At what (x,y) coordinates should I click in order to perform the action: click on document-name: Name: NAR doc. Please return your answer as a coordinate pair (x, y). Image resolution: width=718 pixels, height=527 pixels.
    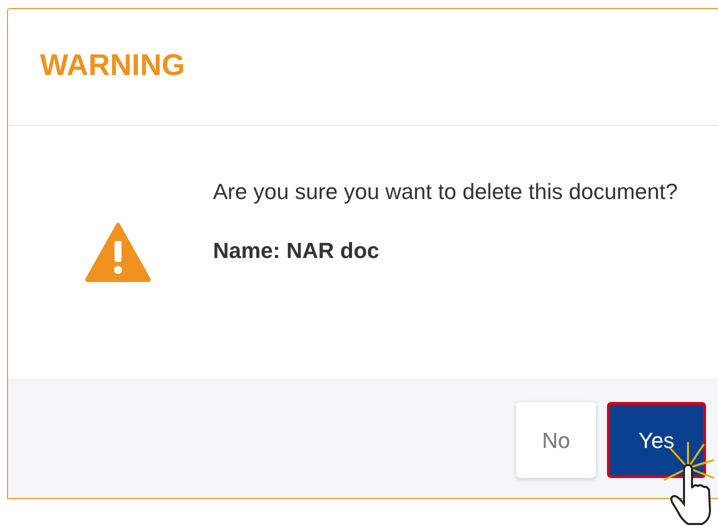
    Looking at the image, I should click on (296, 251).